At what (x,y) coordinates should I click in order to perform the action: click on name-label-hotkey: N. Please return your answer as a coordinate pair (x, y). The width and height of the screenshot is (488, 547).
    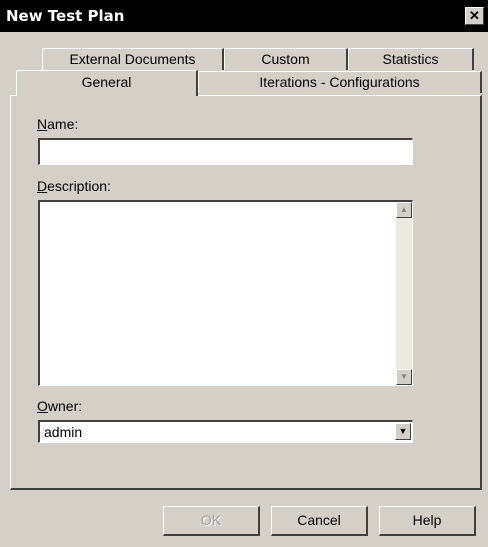
    Looking at the image, I should click on (42, 124).